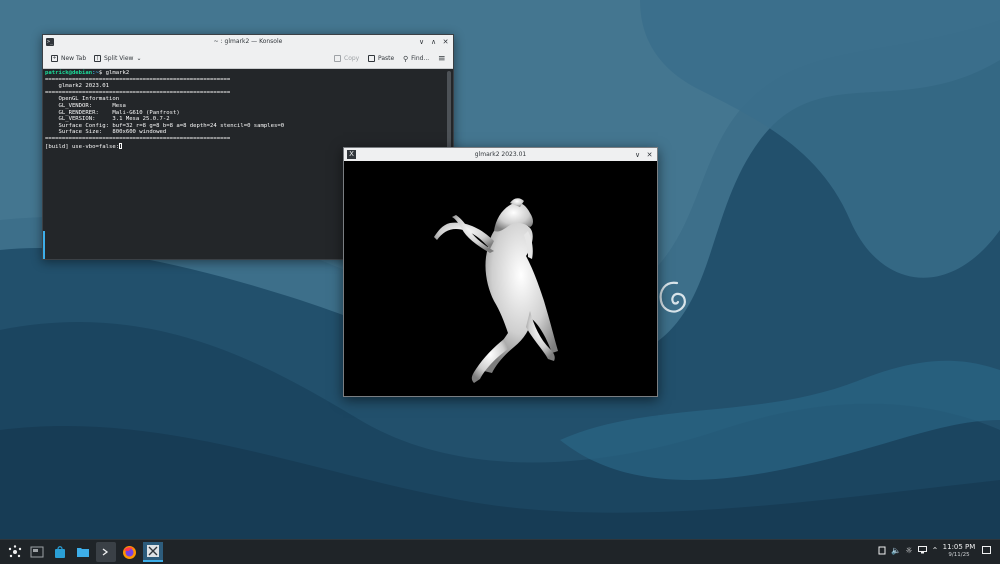 This screenshot has width=1000, height=564. I want to click on prompt-command: $ glmark2, so click(114, 73).